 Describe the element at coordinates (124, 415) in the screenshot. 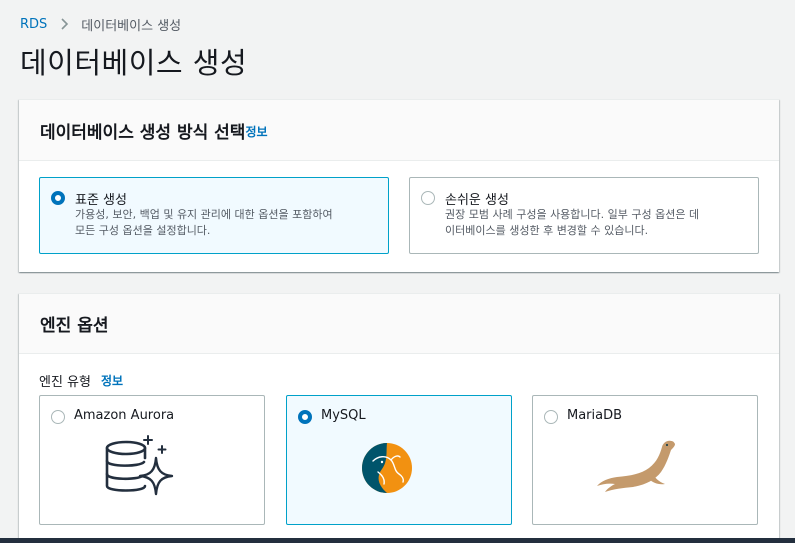

I see `aurora-label: Amazon Aurora` at that location.